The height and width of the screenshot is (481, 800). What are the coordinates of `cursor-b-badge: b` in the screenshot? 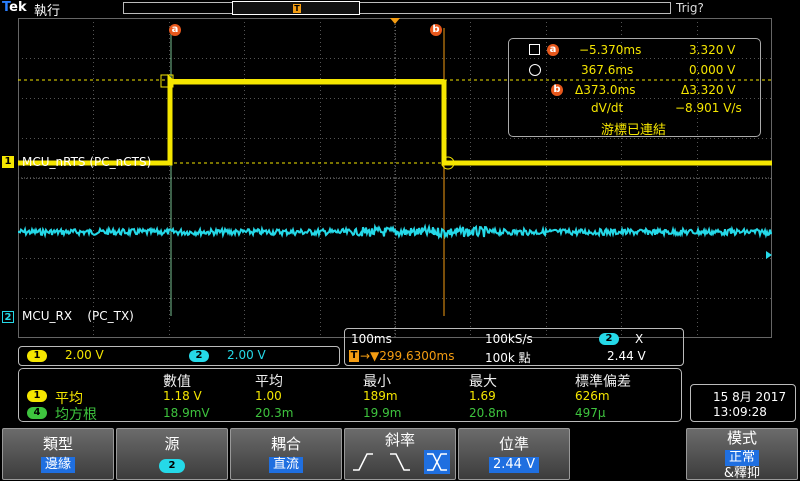 It's located at (436, 30).